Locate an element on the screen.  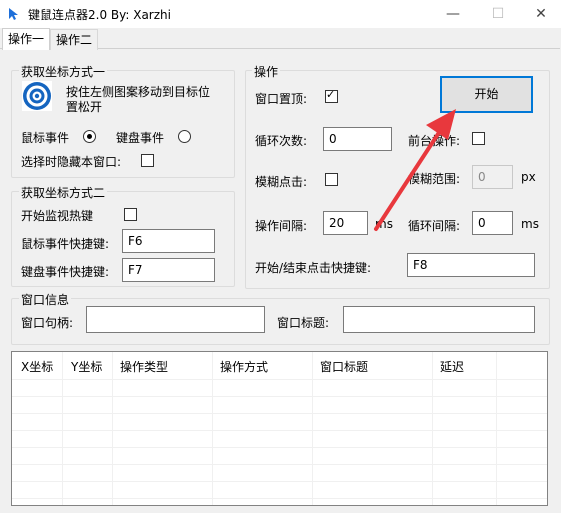
cursor-app-icon is located at coordinates (13, 14).